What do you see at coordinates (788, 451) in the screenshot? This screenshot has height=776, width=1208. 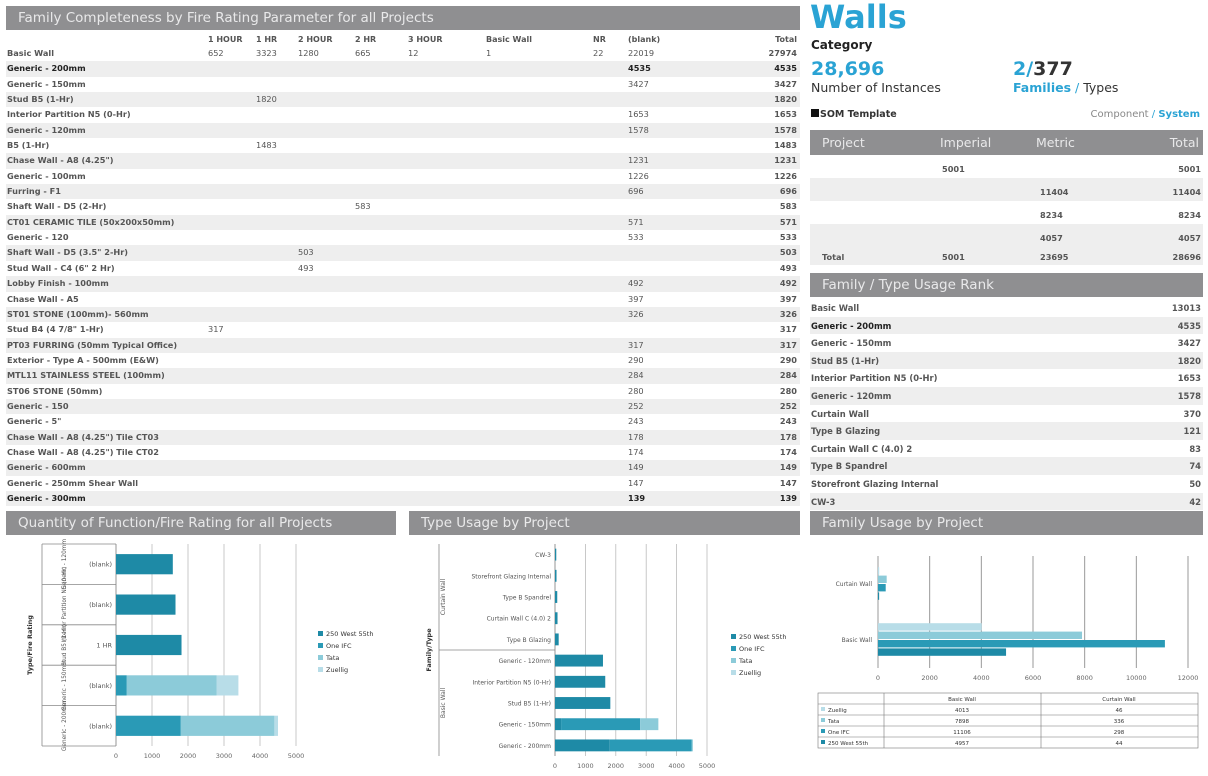 I see `row-total: 174` at bounding box center [788, 451].